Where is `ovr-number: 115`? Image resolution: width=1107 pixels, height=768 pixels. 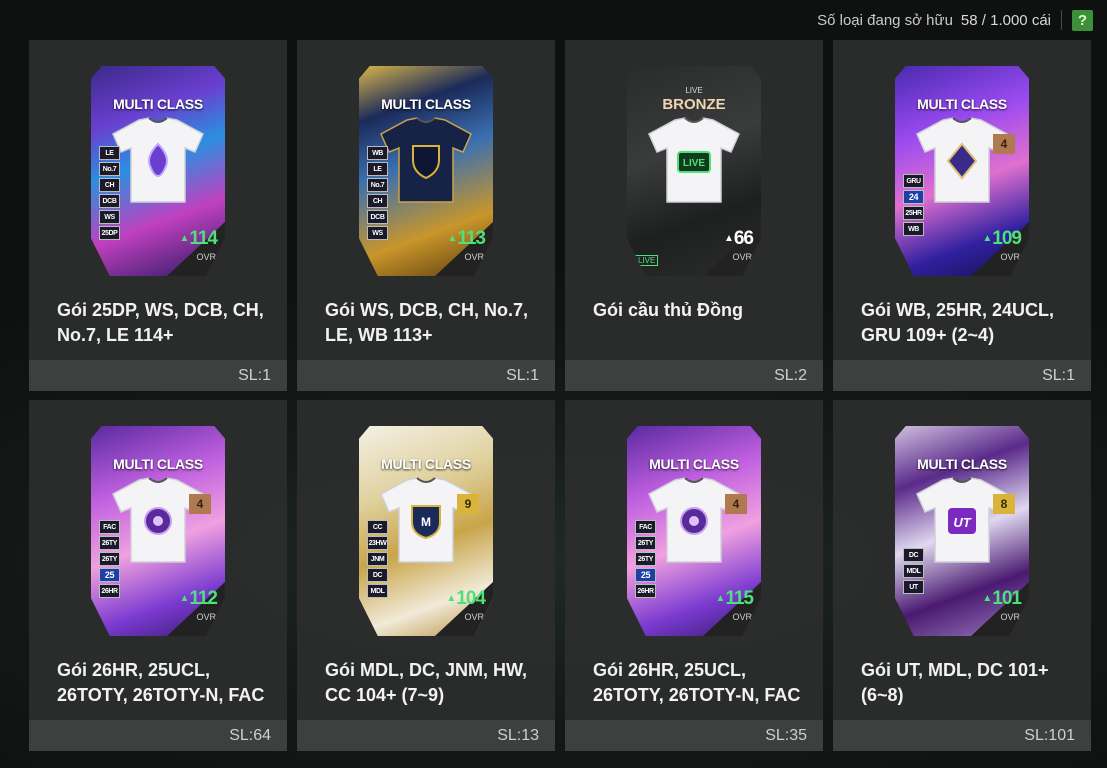 ovr-number: 115 is located at coordinates (739, 598).